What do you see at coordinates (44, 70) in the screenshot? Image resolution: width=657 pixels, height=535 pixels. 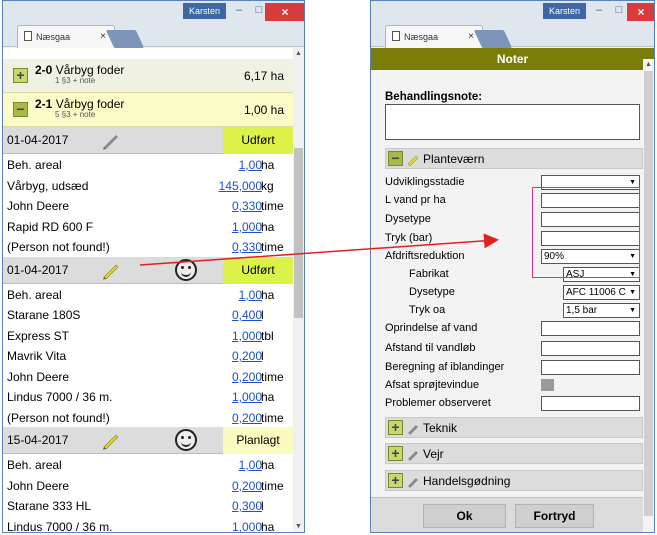 I see `field-number: 2-0` at bounding box center [44, 70].